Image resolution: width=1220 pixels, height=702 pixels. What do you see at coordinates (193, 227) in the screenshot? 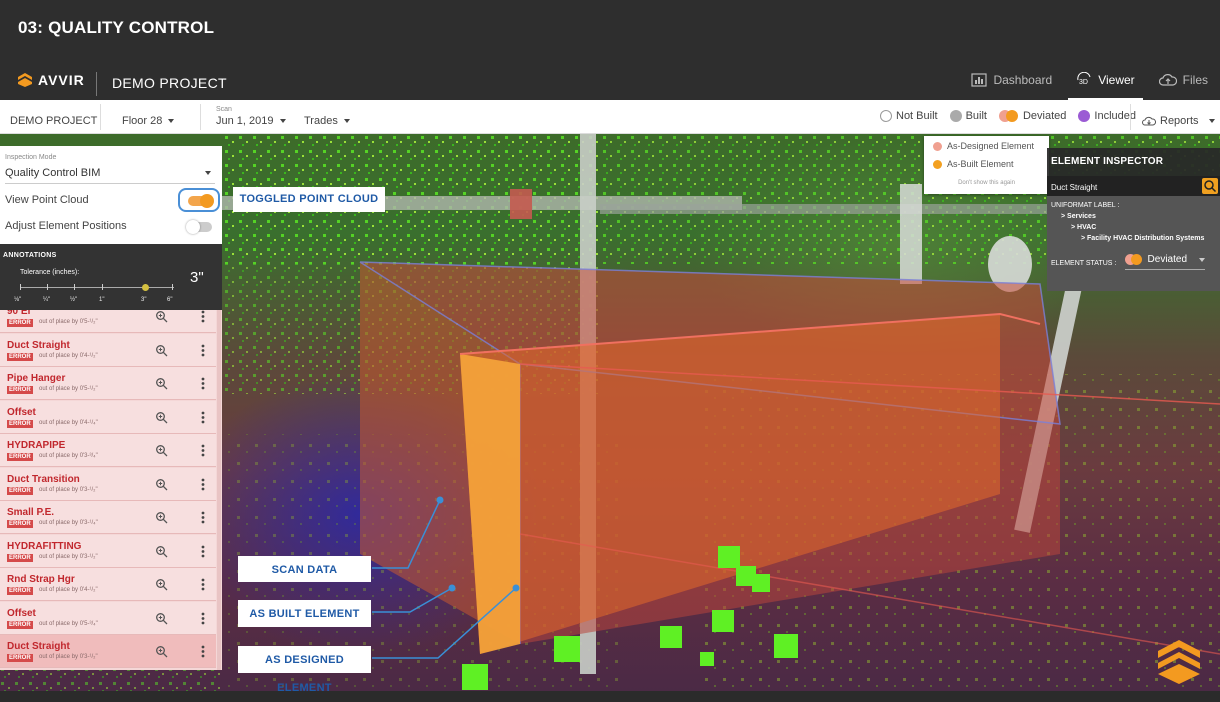
I see `toggle-knob` at bounding box center [193, 227].